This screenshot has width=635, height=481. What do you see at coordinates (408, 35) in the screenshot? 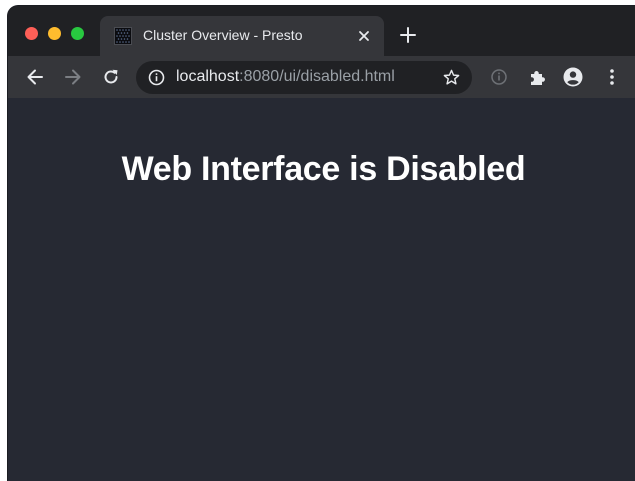
I see `plus-icon` at bounding box center [408, 35].